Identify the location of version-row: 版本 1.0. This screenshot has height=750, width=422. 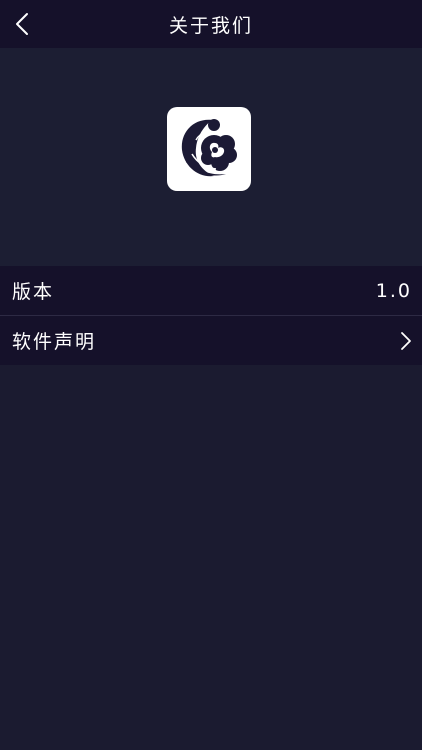
(211, 290).